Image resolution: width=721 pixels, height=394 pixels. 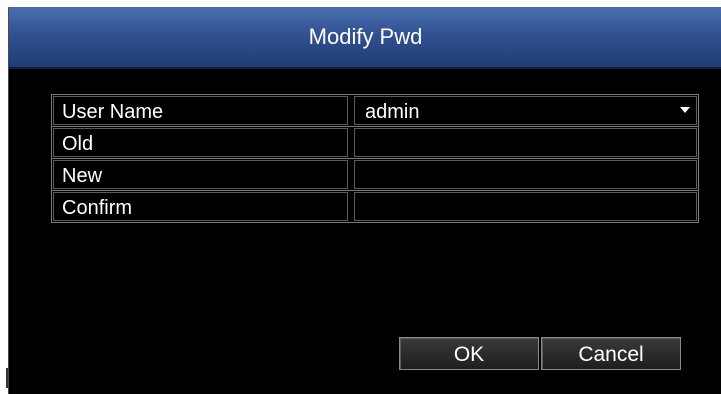 I want to click on user-name-value: admin, so click(x=392, y=112).